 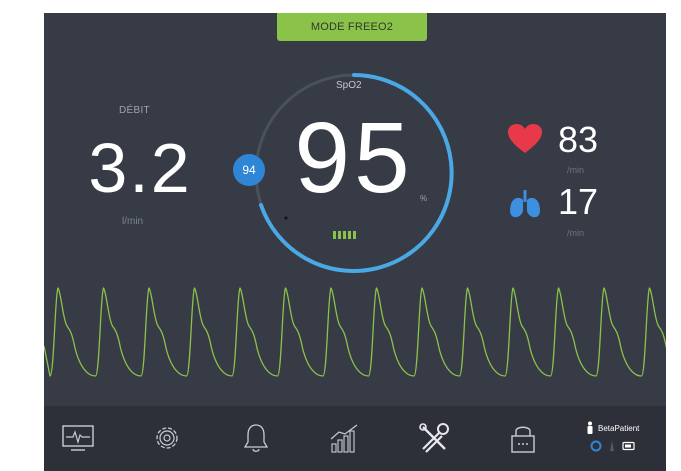 I want to click on trends-button, so click(x=345, y=438).